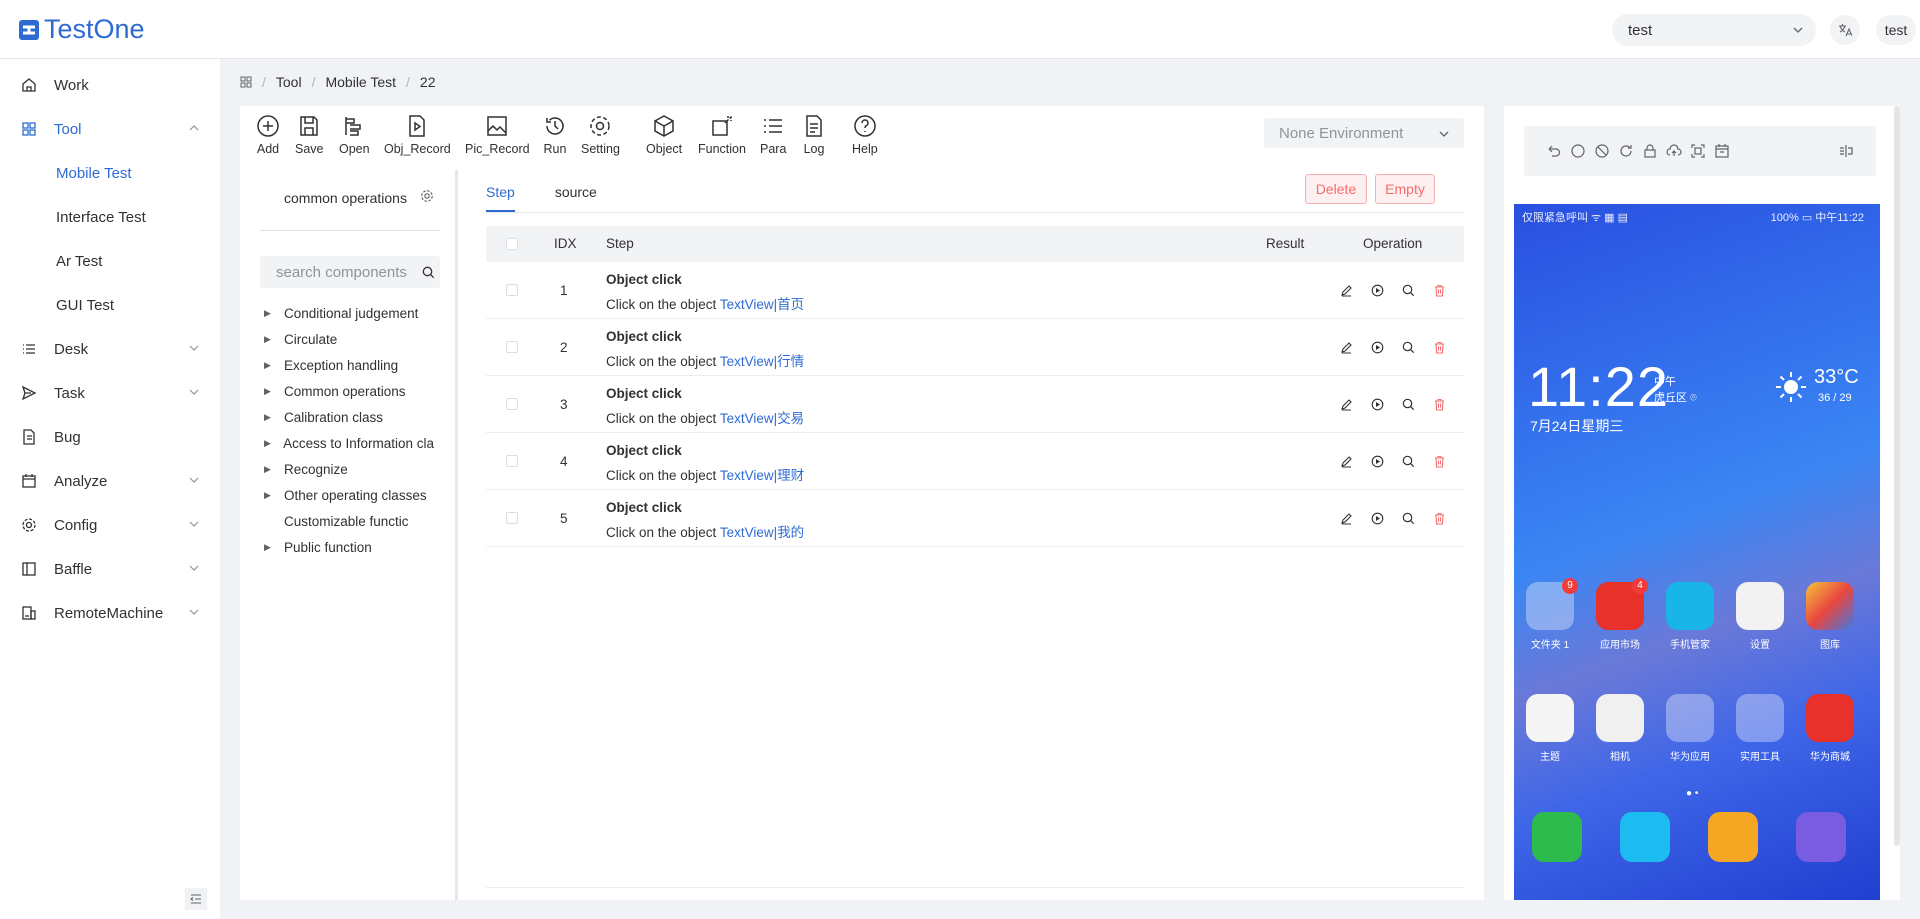 The height and width of the screenshot is (919, 1920). Describe the element at coordinates (349, 417) in the screenshot. I see `tree-node: ▶ Calibration class` at that location.